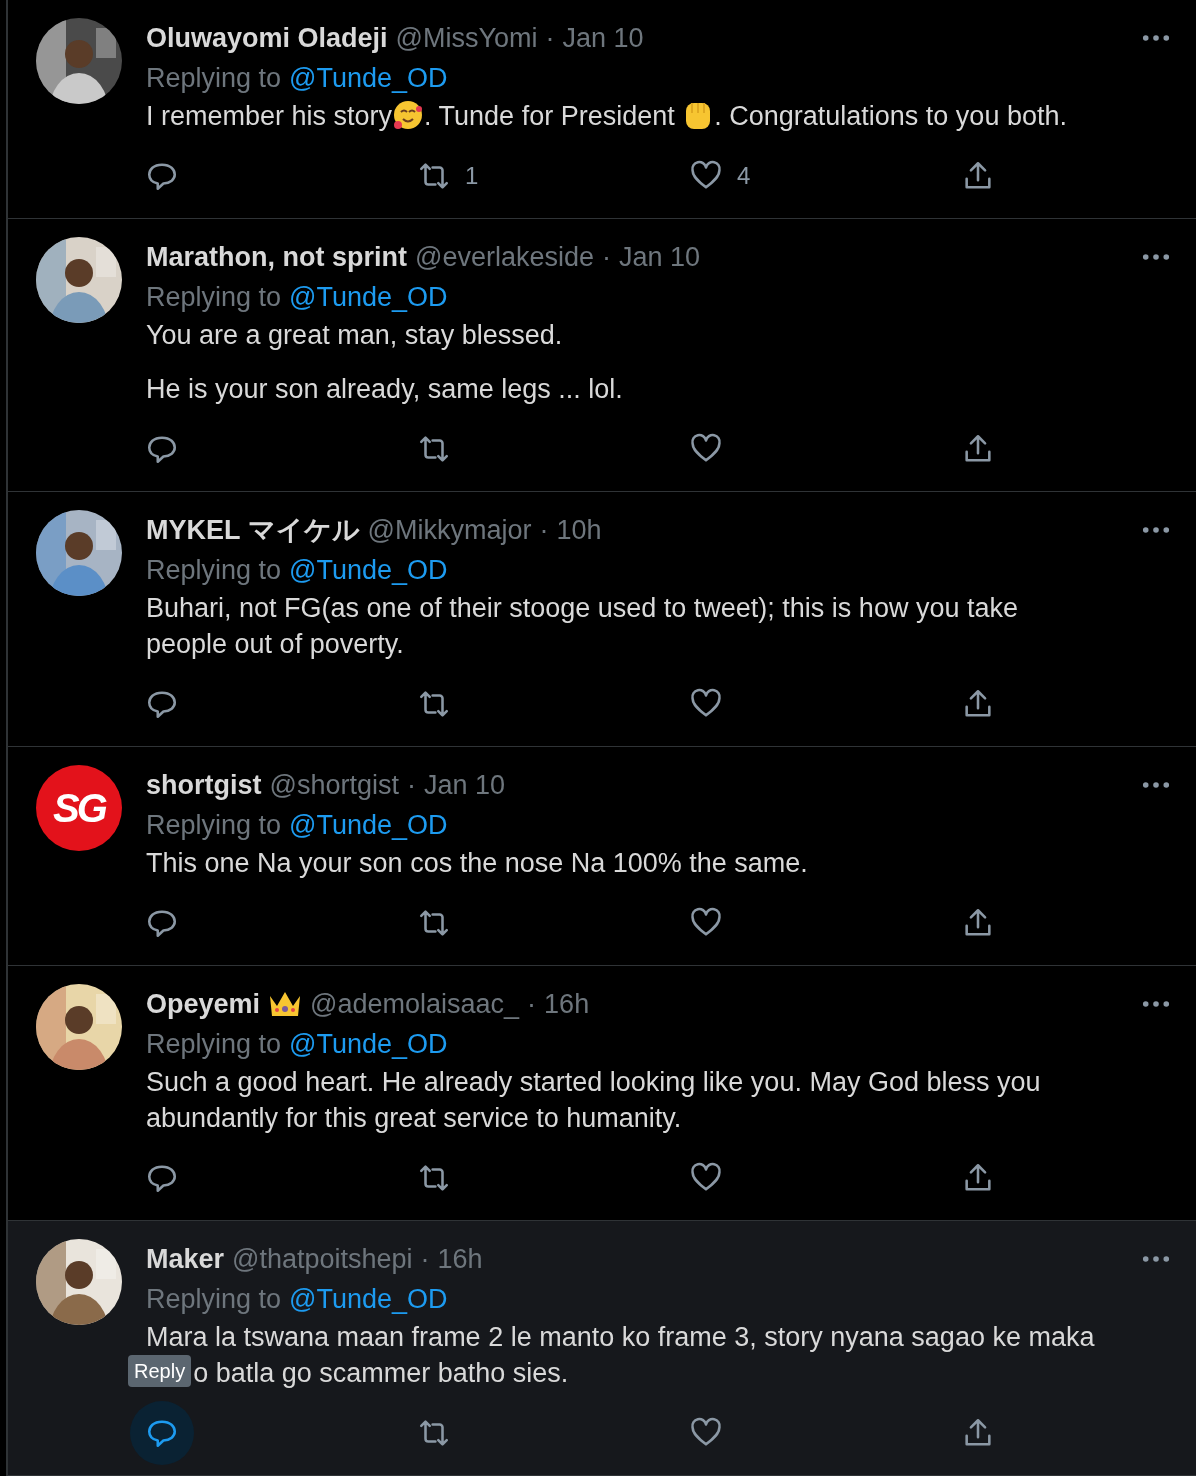  I want to click on user-handle: @thatpoitshepi, so click(322, 1259).